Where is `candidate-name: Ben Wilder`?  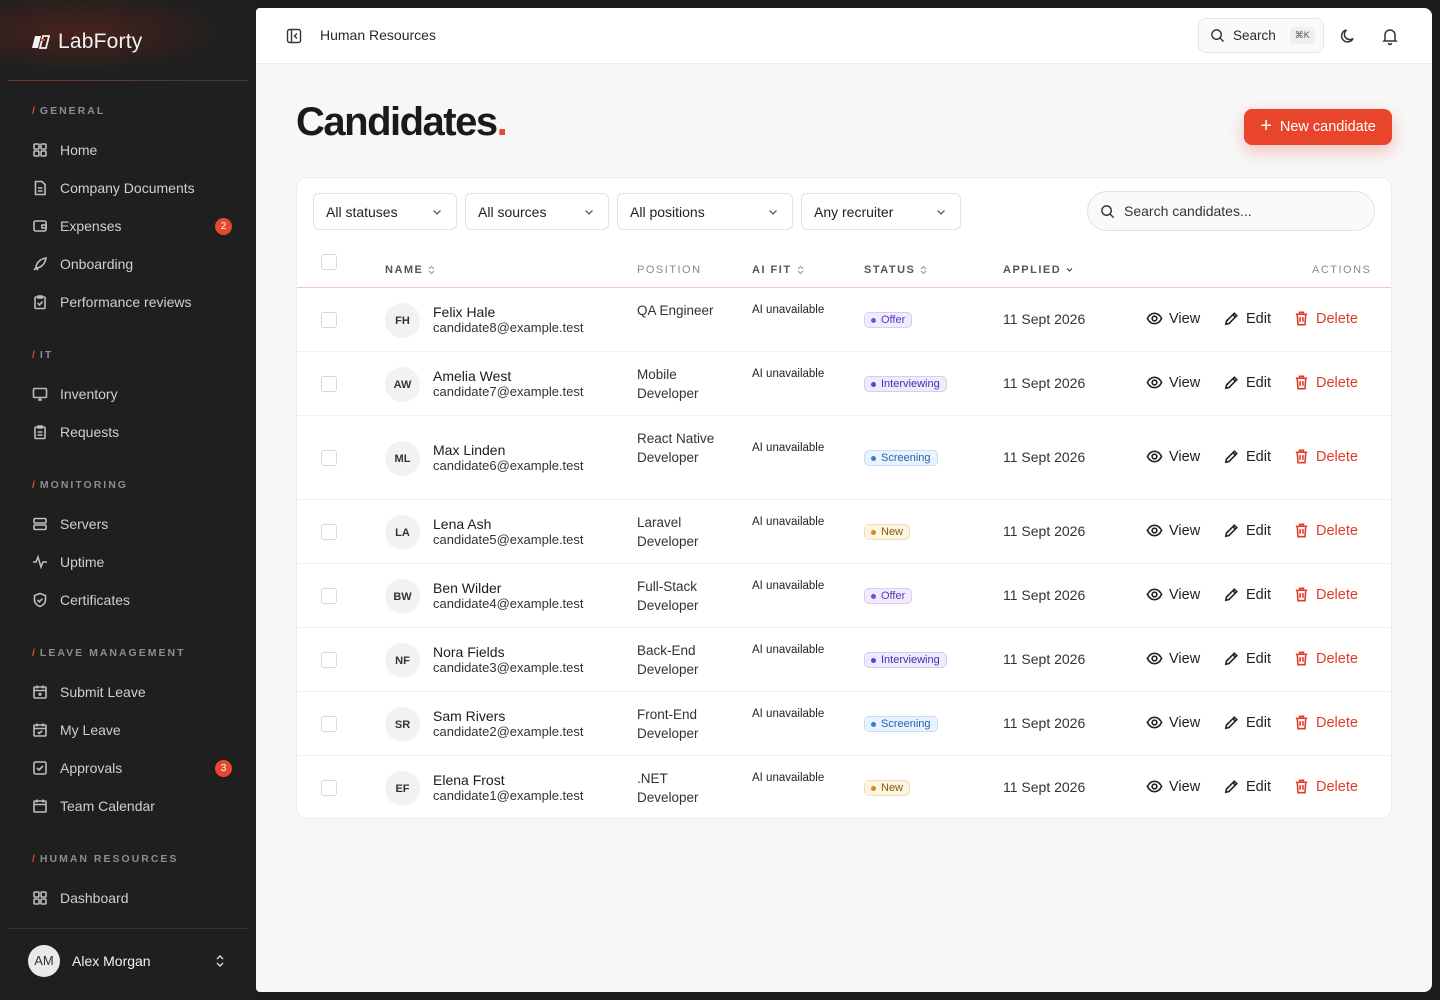 candidate-name: Ben Wilder is located at coordinates (467, 588).